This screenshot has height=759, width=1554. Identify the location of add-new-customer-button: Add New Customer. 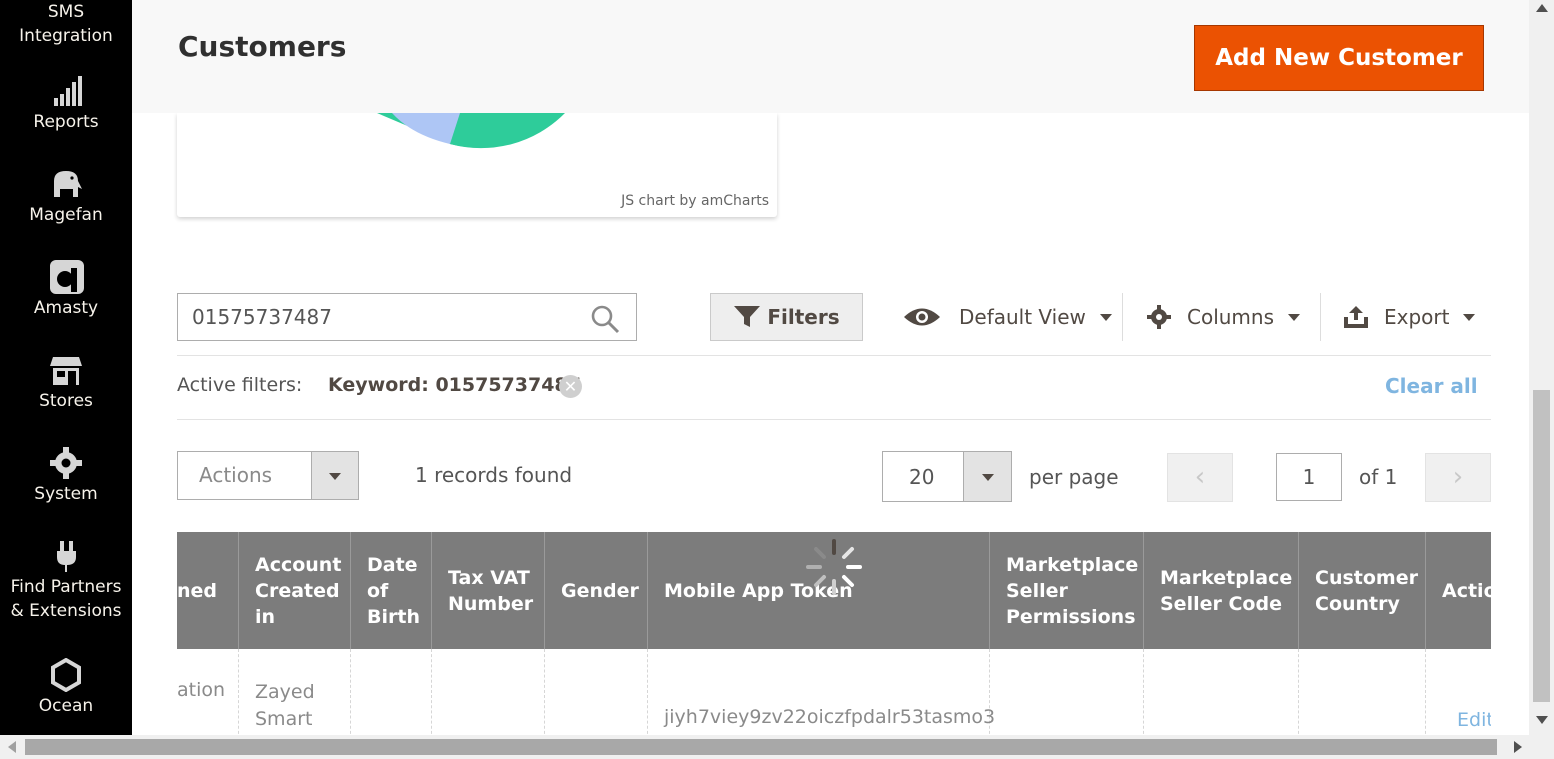
(1339, 58).